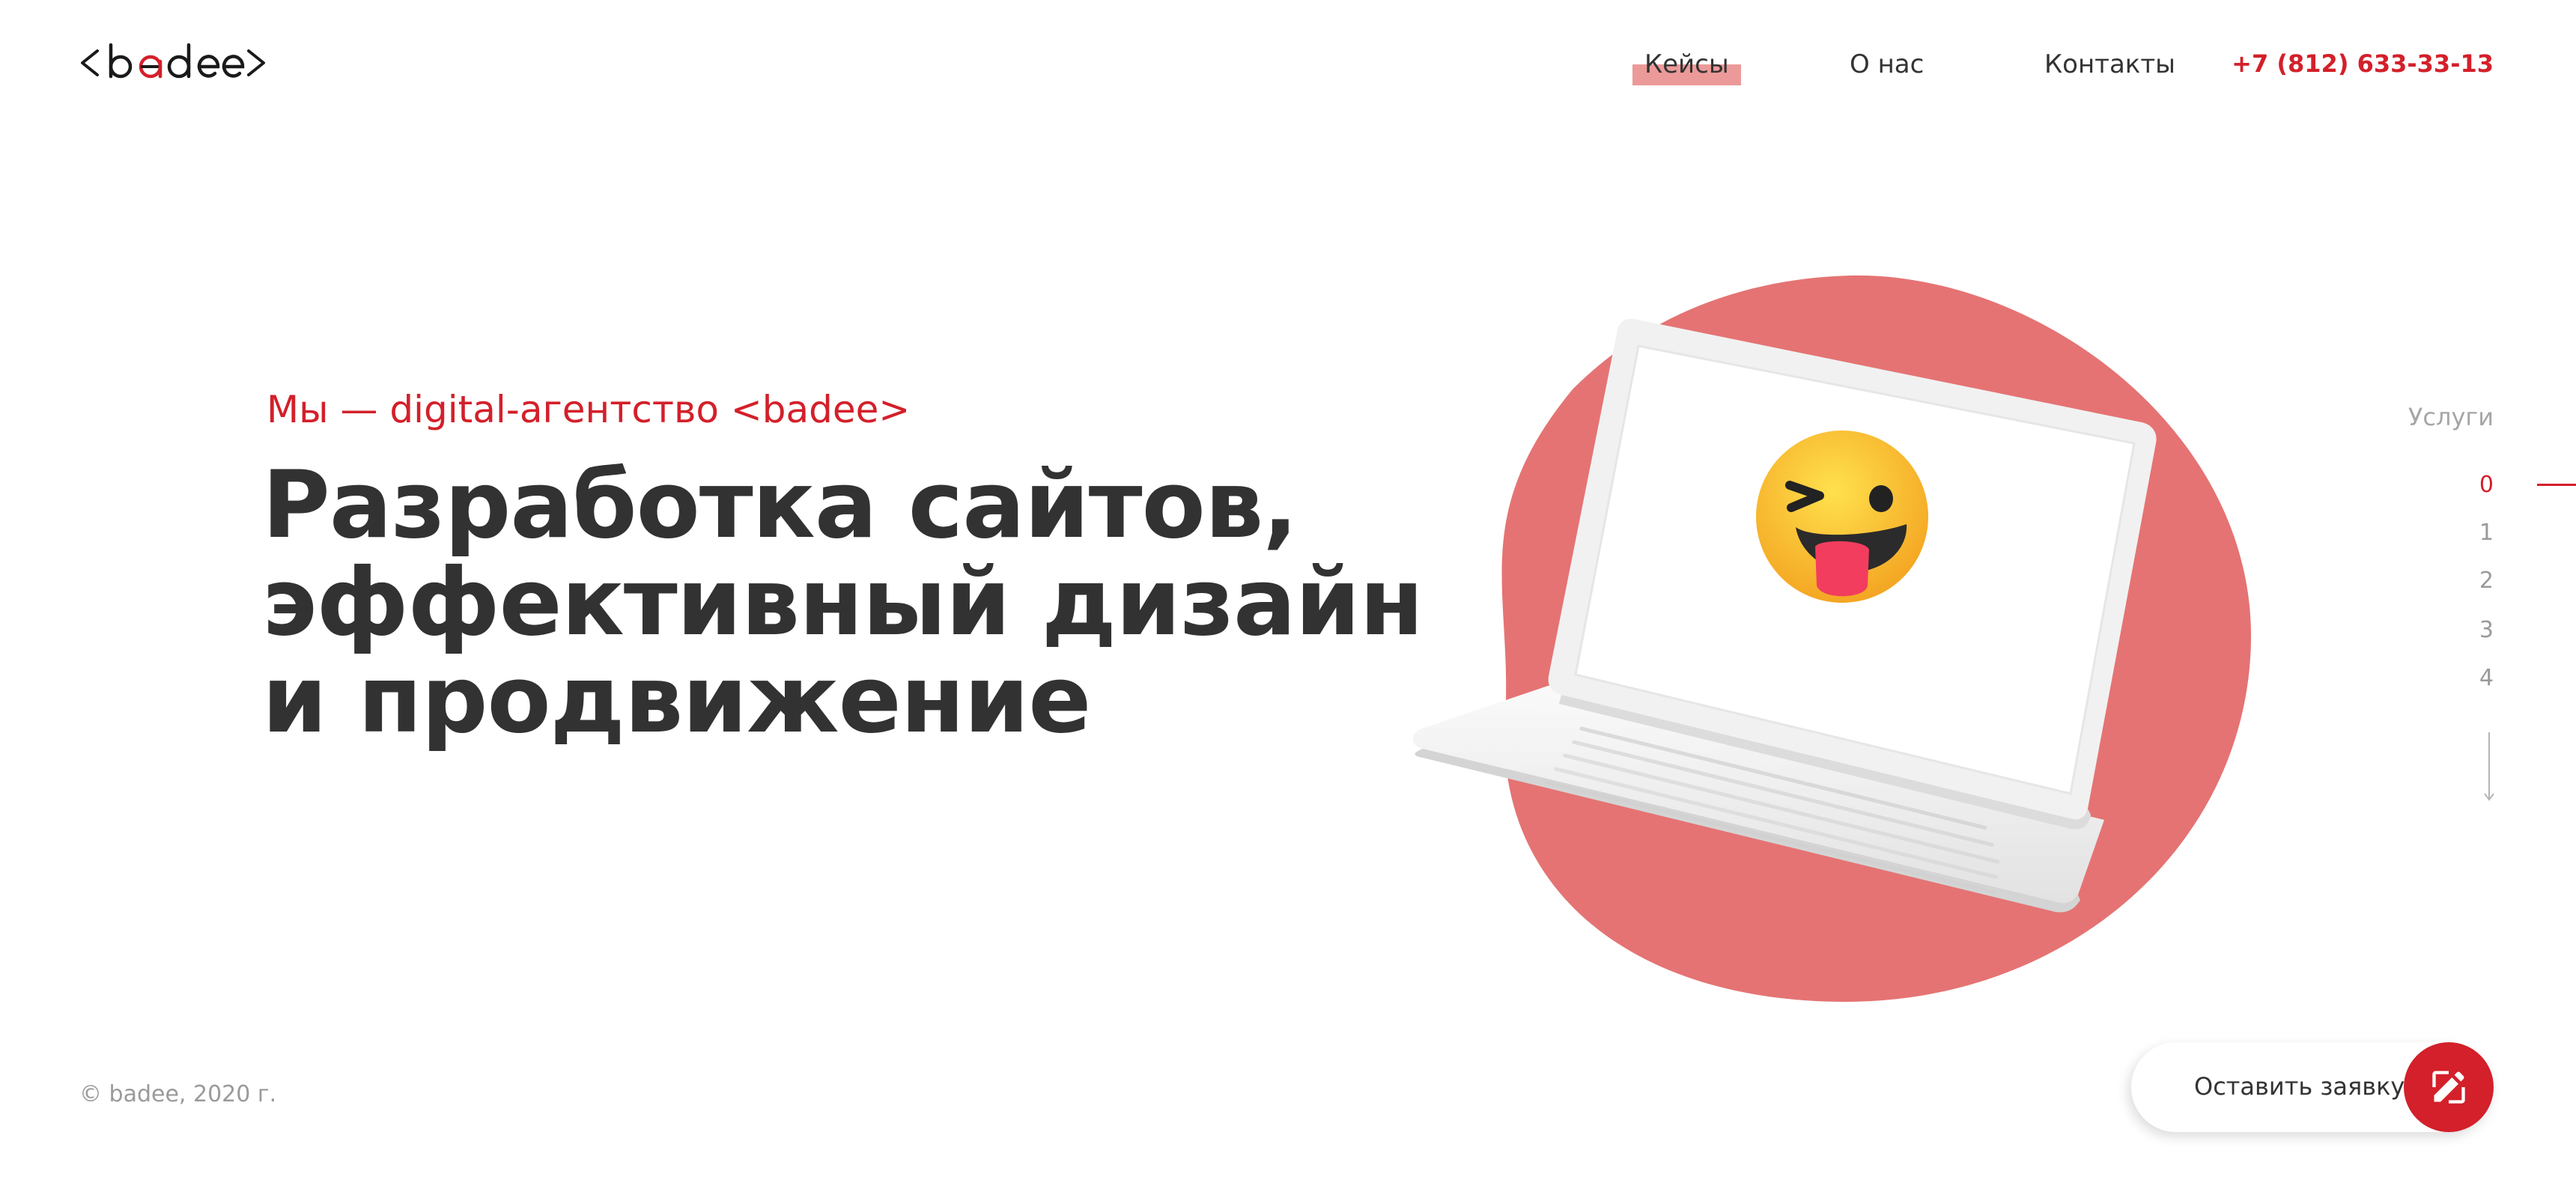 This screenshot has height=1198, width=2576. What do you see at coordinates (2486, 485) in the screenshot?
I see `section-nav-item-0: 0` at bounding box center [2486, 485].